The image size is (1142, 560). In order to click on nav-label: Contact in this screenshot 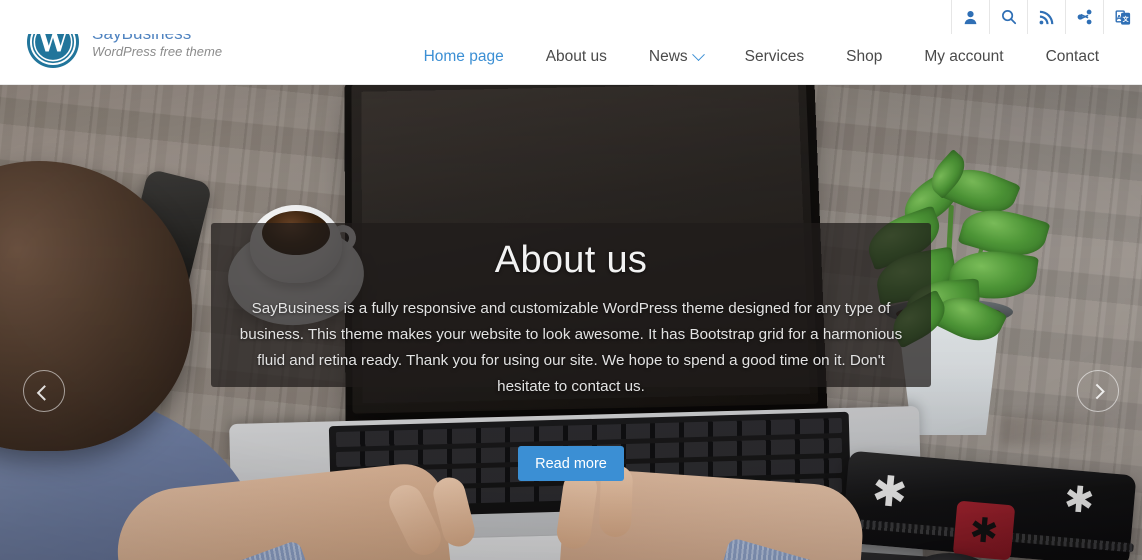, I will do `click(1072, 56)`.